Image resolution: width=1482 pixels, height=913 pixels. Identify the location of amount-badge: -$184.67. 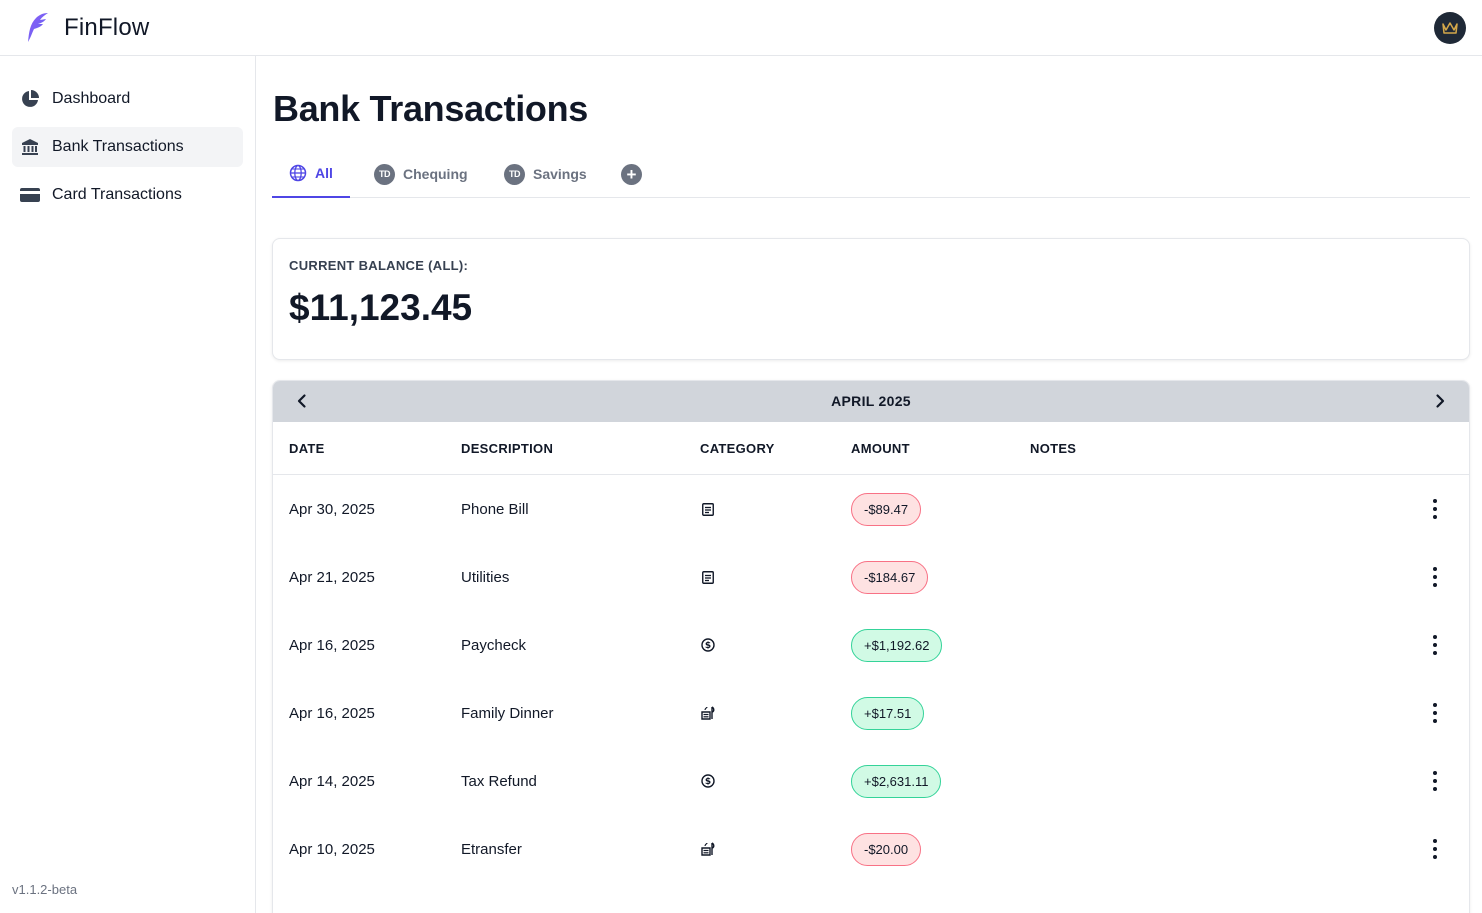
(890, 577).